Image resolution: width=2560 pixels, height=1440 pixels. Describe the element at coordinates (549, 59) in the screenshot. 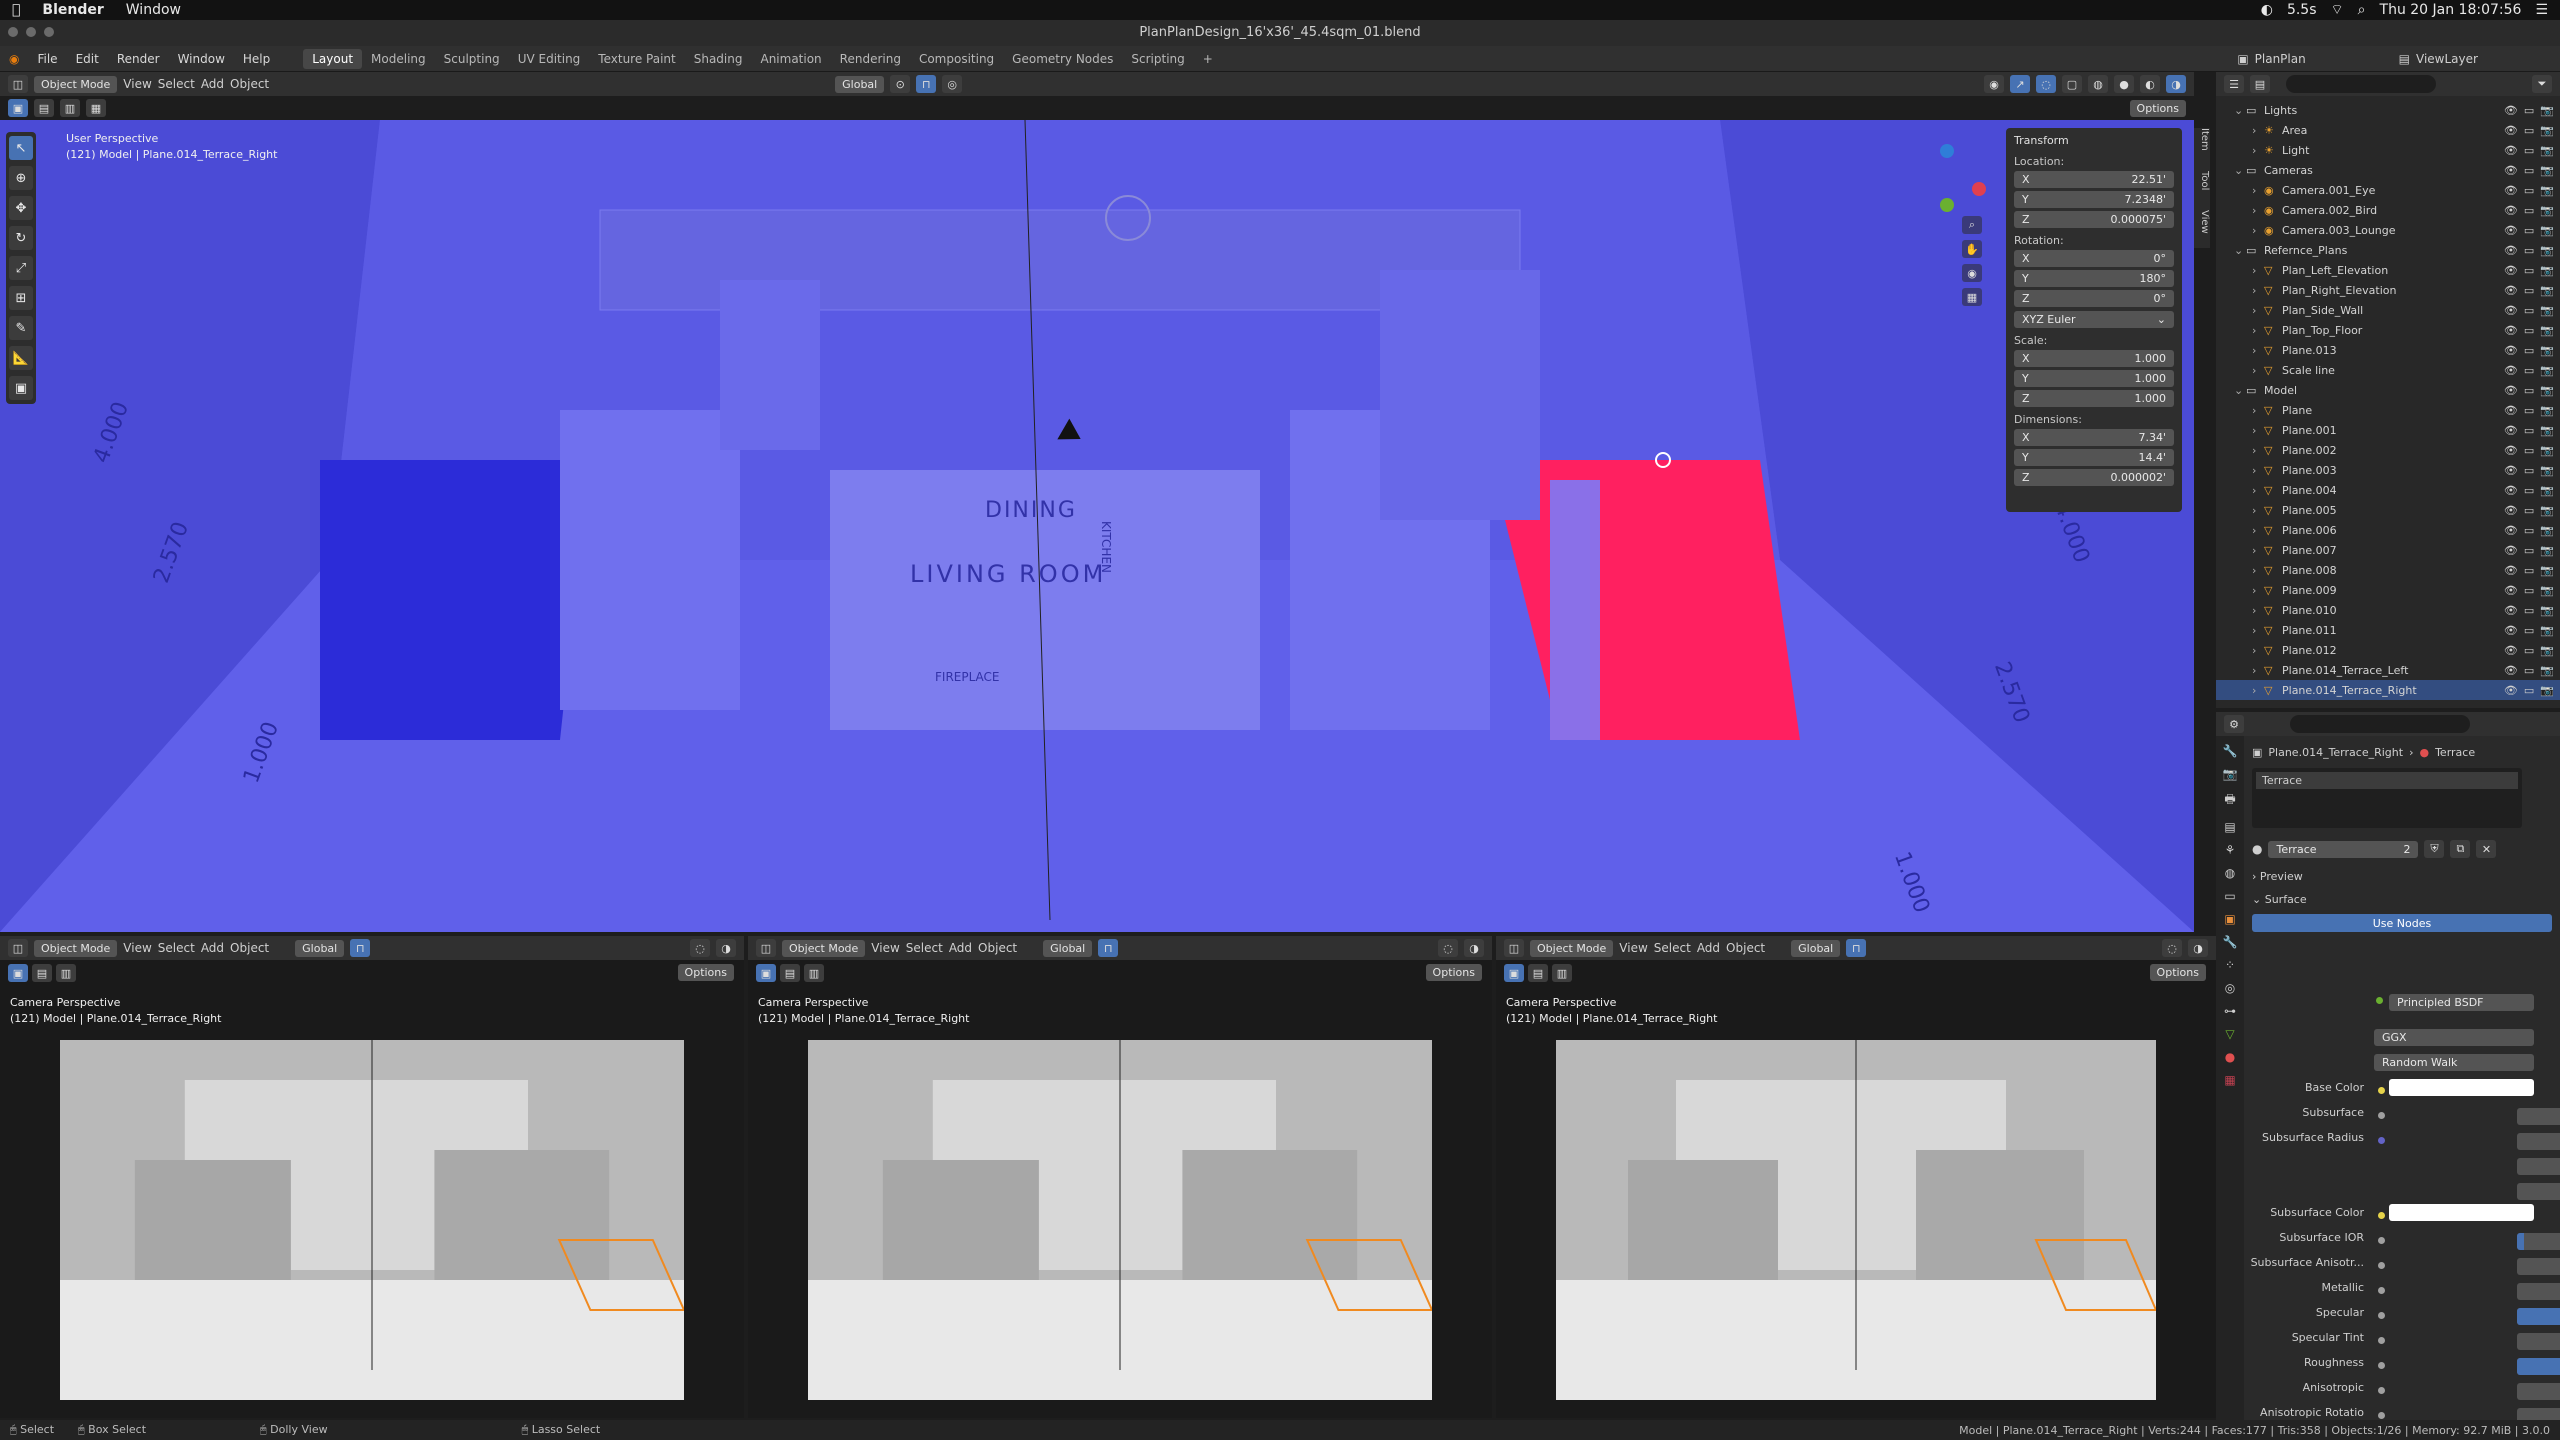

I see `tab-uv-editing: UV Editing` at that location.